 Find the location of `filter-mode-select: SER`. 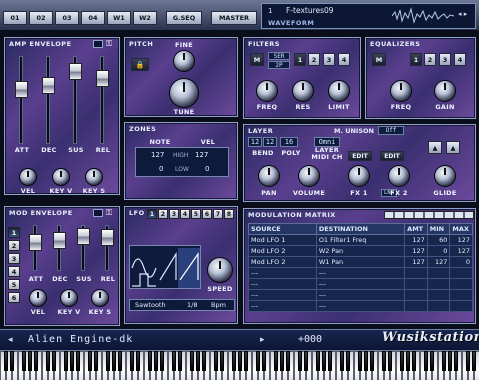

filter-mode-select: SER is located at coordinates (279, 56).